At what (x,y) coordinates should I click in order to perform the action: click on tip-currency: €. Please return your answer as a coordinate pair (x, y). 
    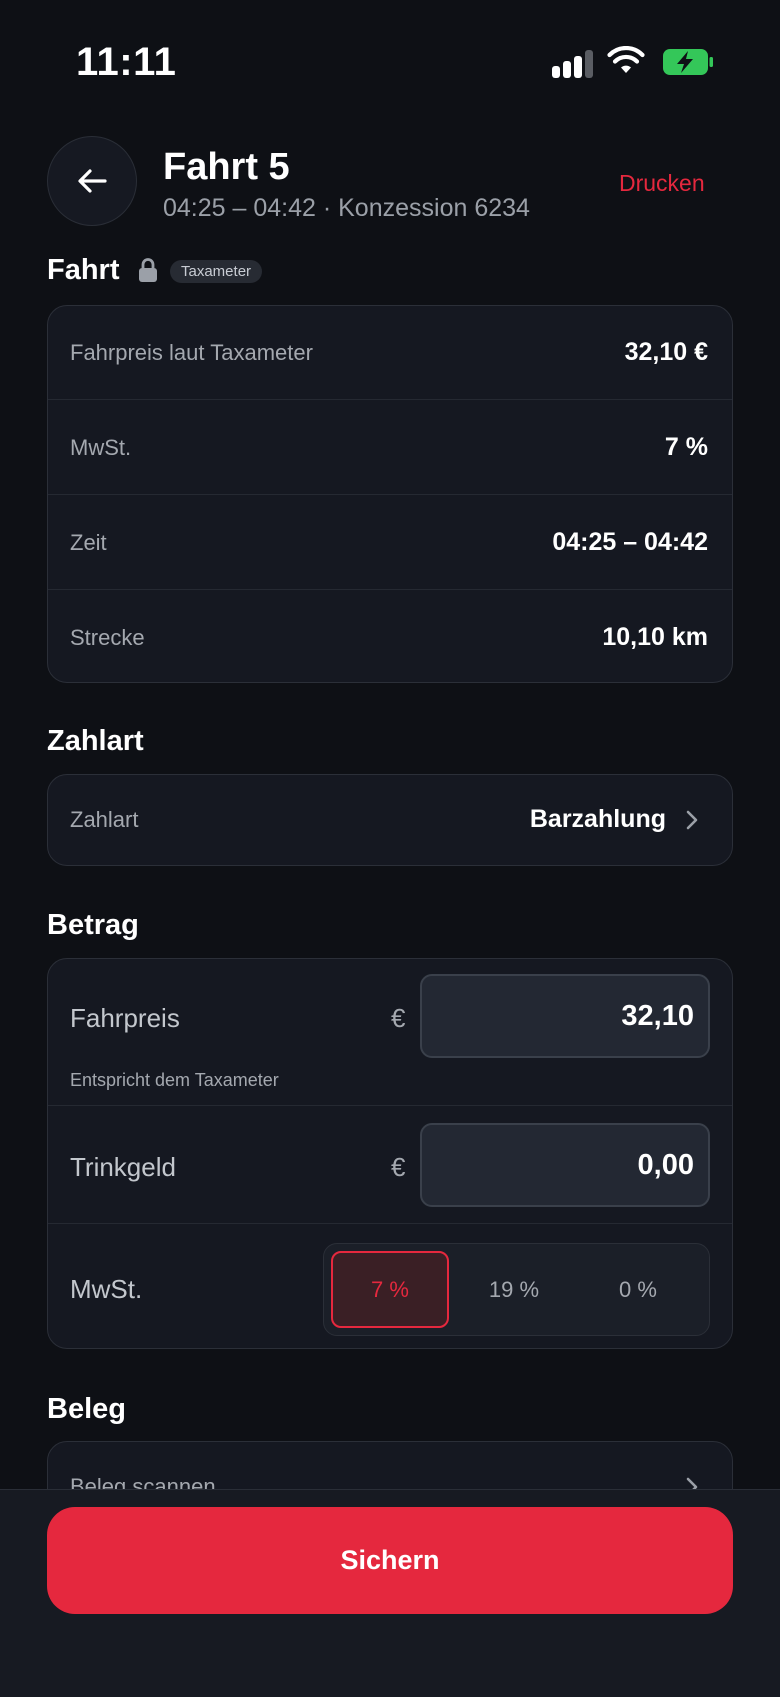
    Looking at the image, I should click on (398, 1167).